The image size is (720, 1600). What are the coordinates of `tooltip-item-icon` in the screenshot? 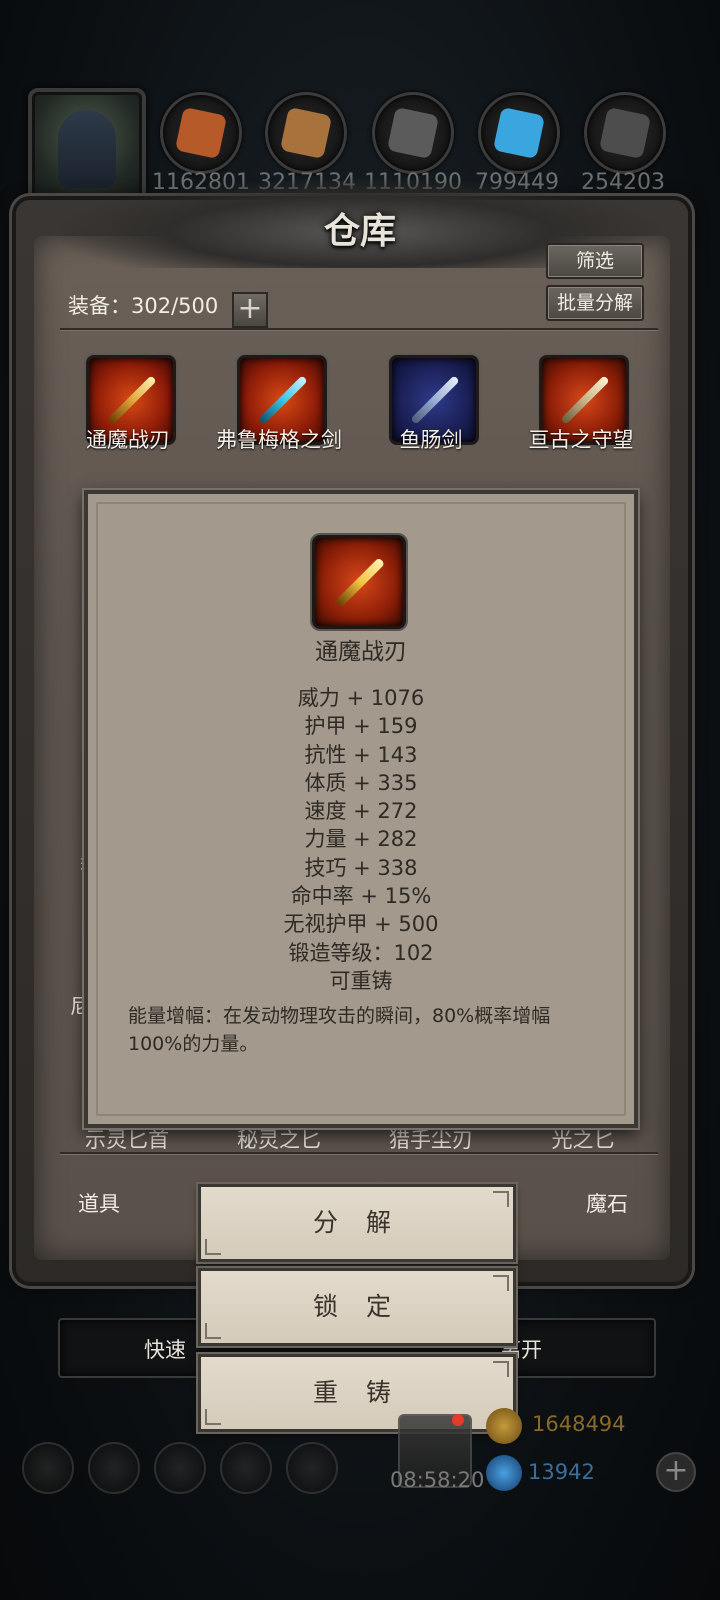 It's located at (359, 582).